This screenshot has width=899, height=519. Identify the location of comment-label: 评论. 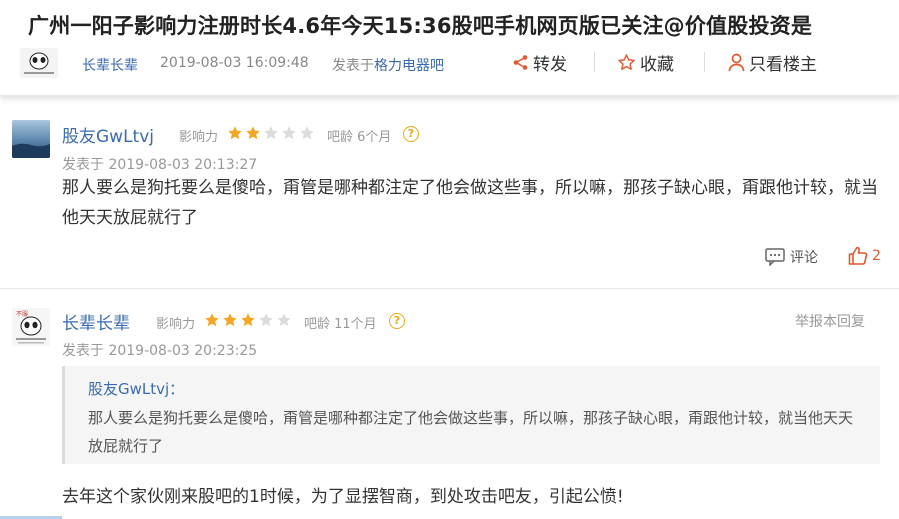
(804, 258).